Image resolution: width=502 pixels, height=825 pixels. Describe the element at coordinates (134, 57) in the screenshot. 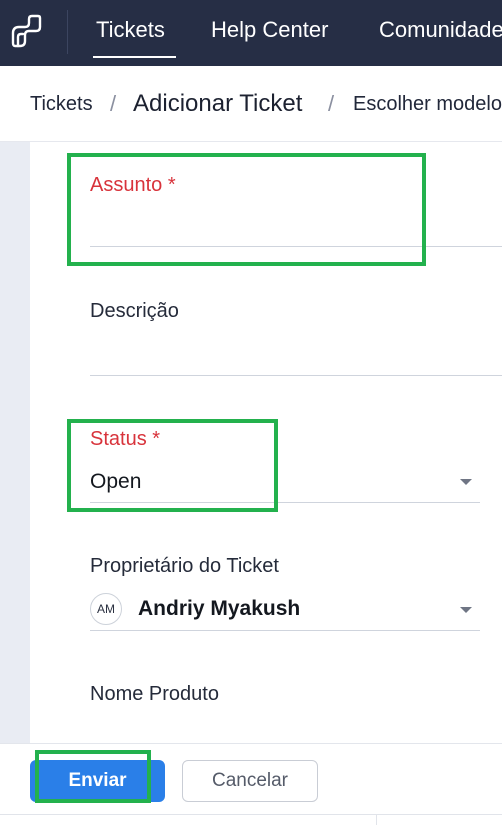

I see `nav-active-indicator` at that location.